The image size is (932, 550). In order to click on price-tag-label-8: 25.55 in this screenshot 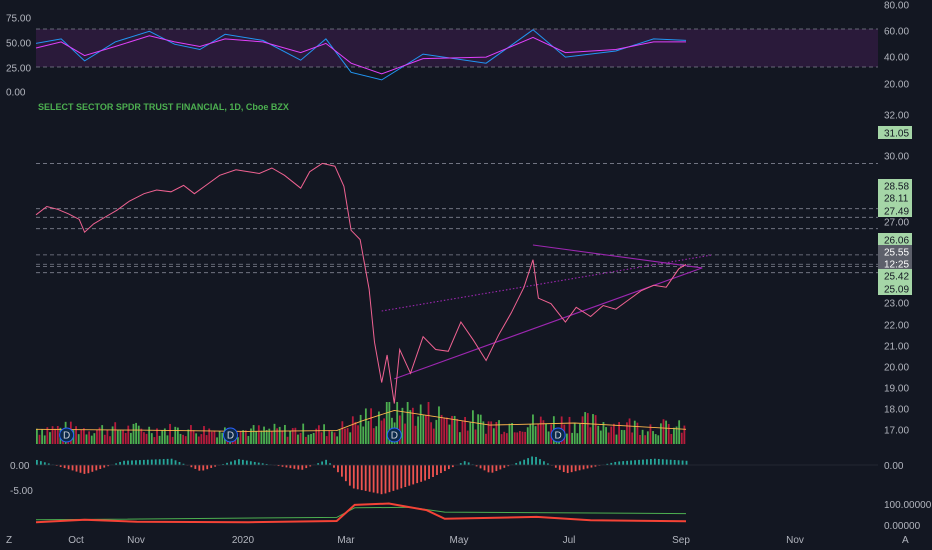, I will do `click(896, 253)`.